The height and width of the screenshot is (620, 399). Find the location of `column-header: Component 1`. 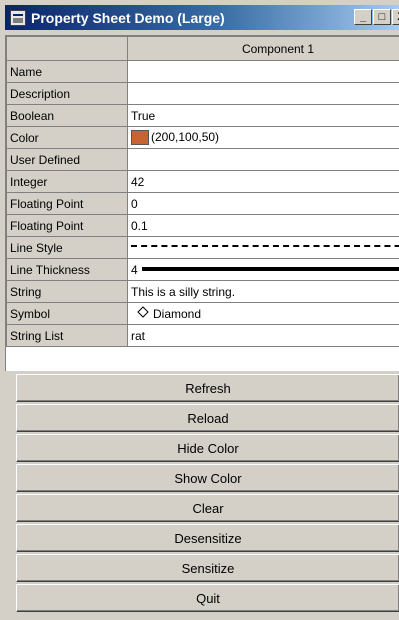

column-header: Component 1 is located at coordinates (263, 48).